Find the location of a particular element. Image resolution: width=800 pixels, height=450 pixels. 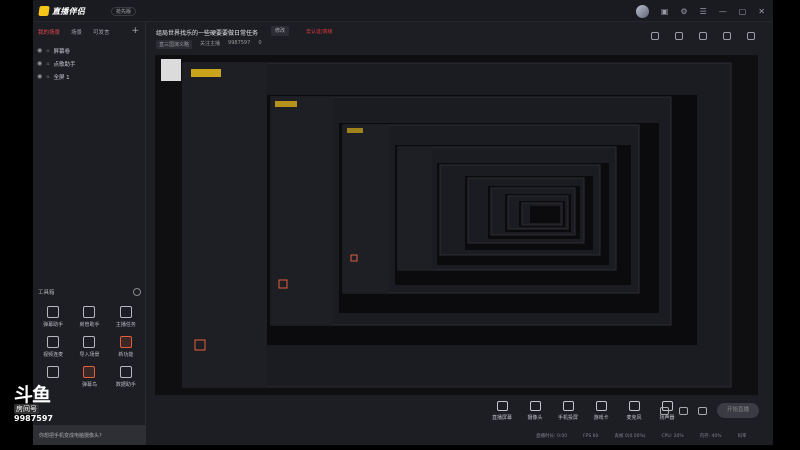

scene-label: 屏幕卷 is located at coordinates (61, 51).